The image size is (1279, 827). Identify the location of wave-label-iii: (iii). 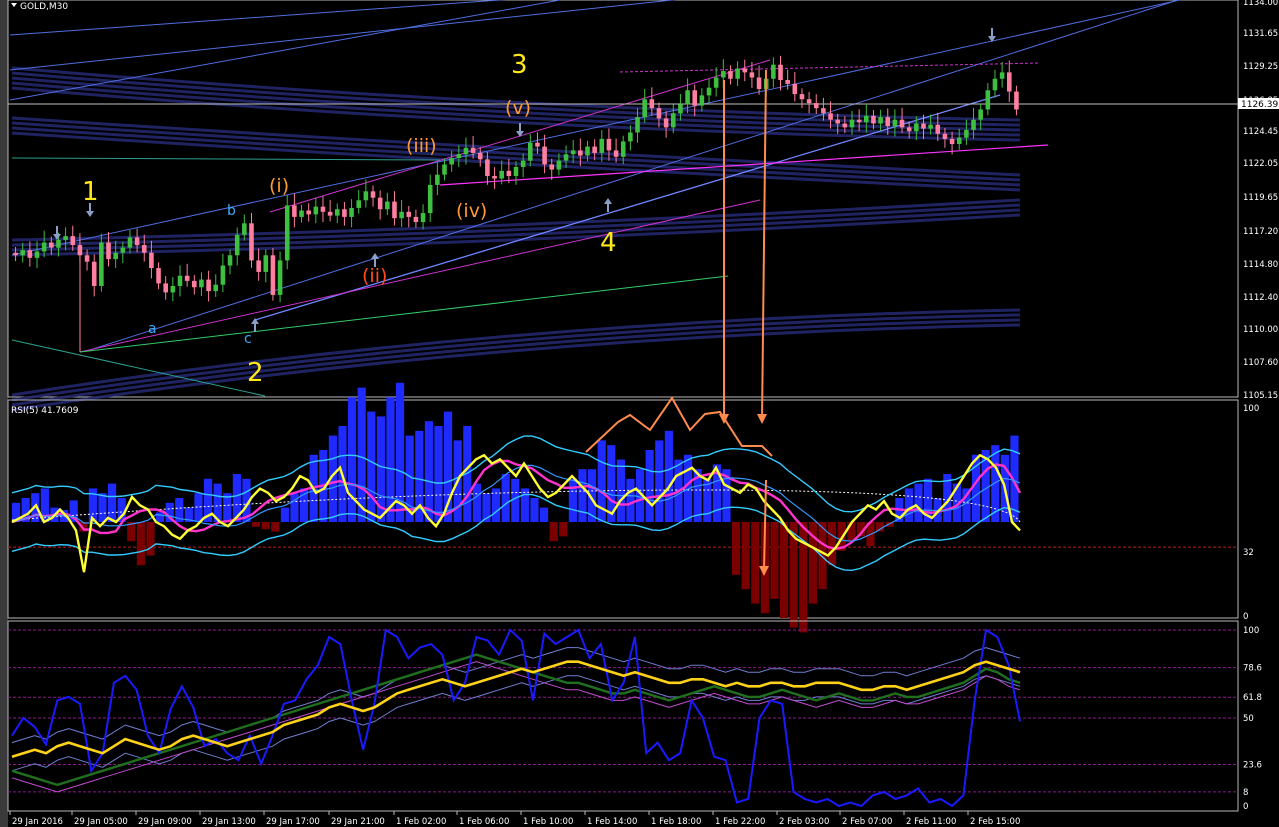
(421, 146).